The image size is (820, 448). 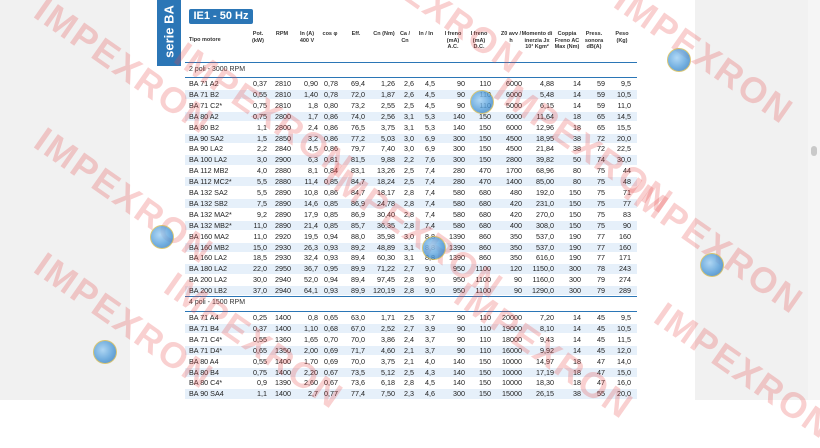 I want to click on table-cell: 90, so click(x=518, y=280).